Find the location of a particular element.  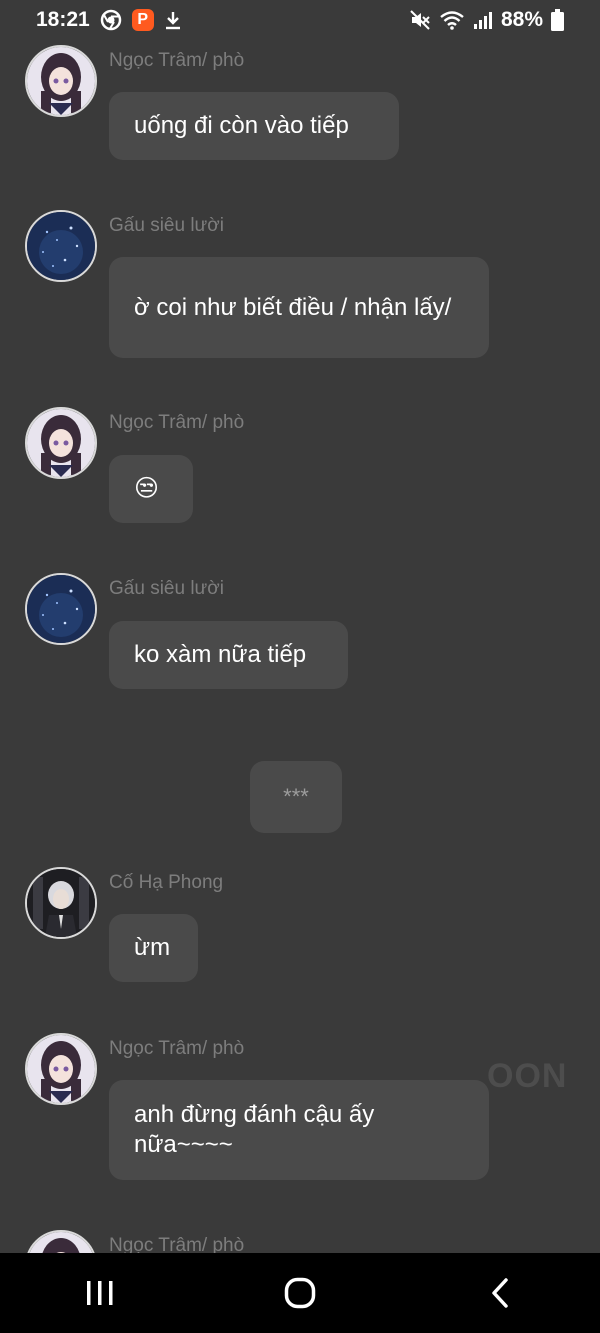

p-app-icon: P is located at coordinates (142, 20).